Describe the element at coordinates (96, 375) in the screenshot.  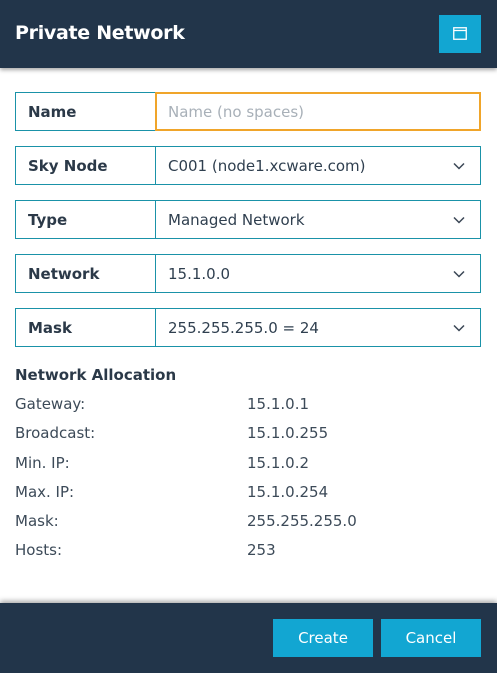
I see `network-allocation-title: Network Allocation` at that location.